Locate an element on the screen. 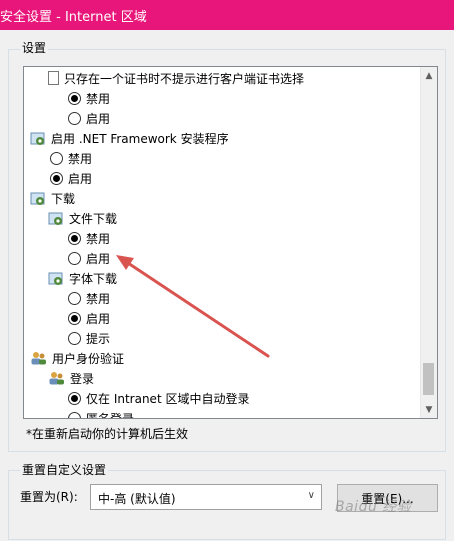  tree-item-font-download: 字体下载 is located at coordinates (82, 278).